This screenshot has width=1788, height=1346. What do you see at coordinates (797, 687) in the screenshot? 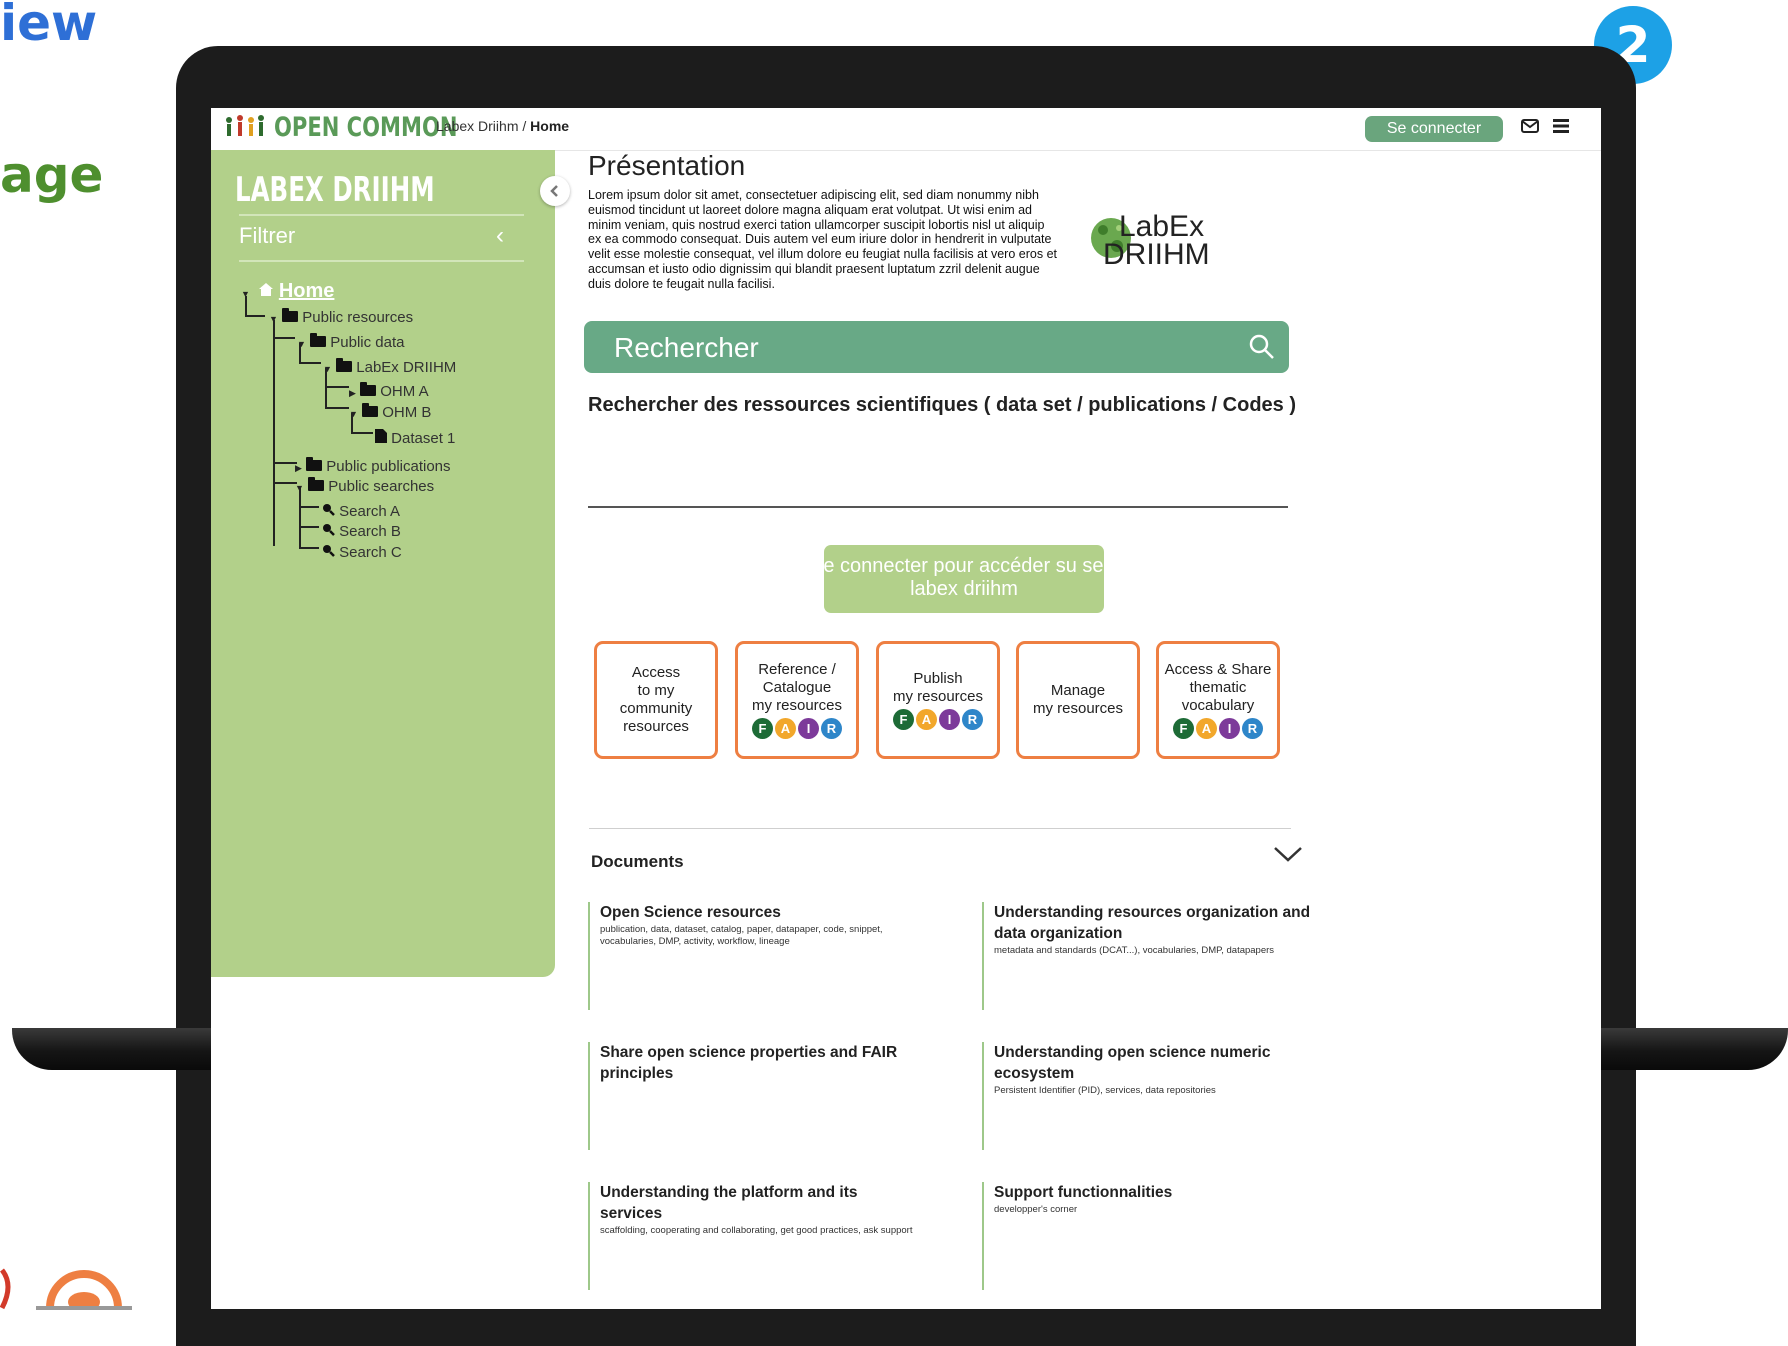
I see `card-label: Reference / Catalogue my resources` at bounding box center [797, 687].